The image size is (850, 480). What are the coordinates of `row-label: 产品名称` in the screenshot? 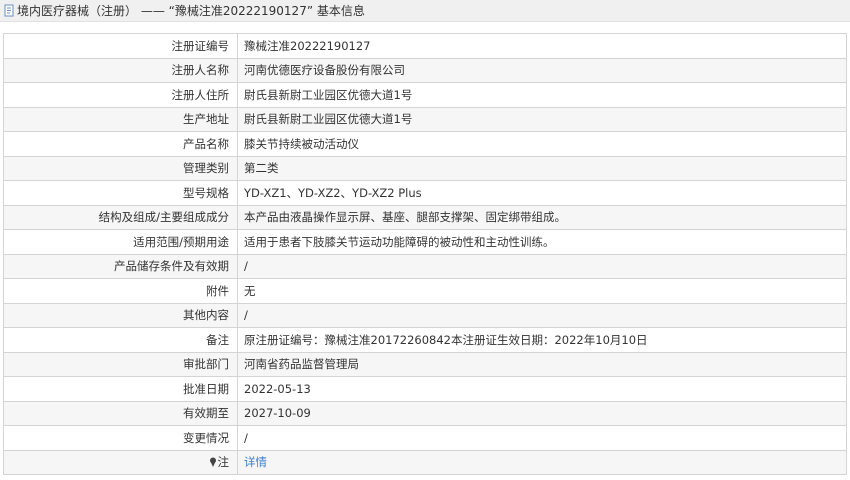 It's located at (120, 144).